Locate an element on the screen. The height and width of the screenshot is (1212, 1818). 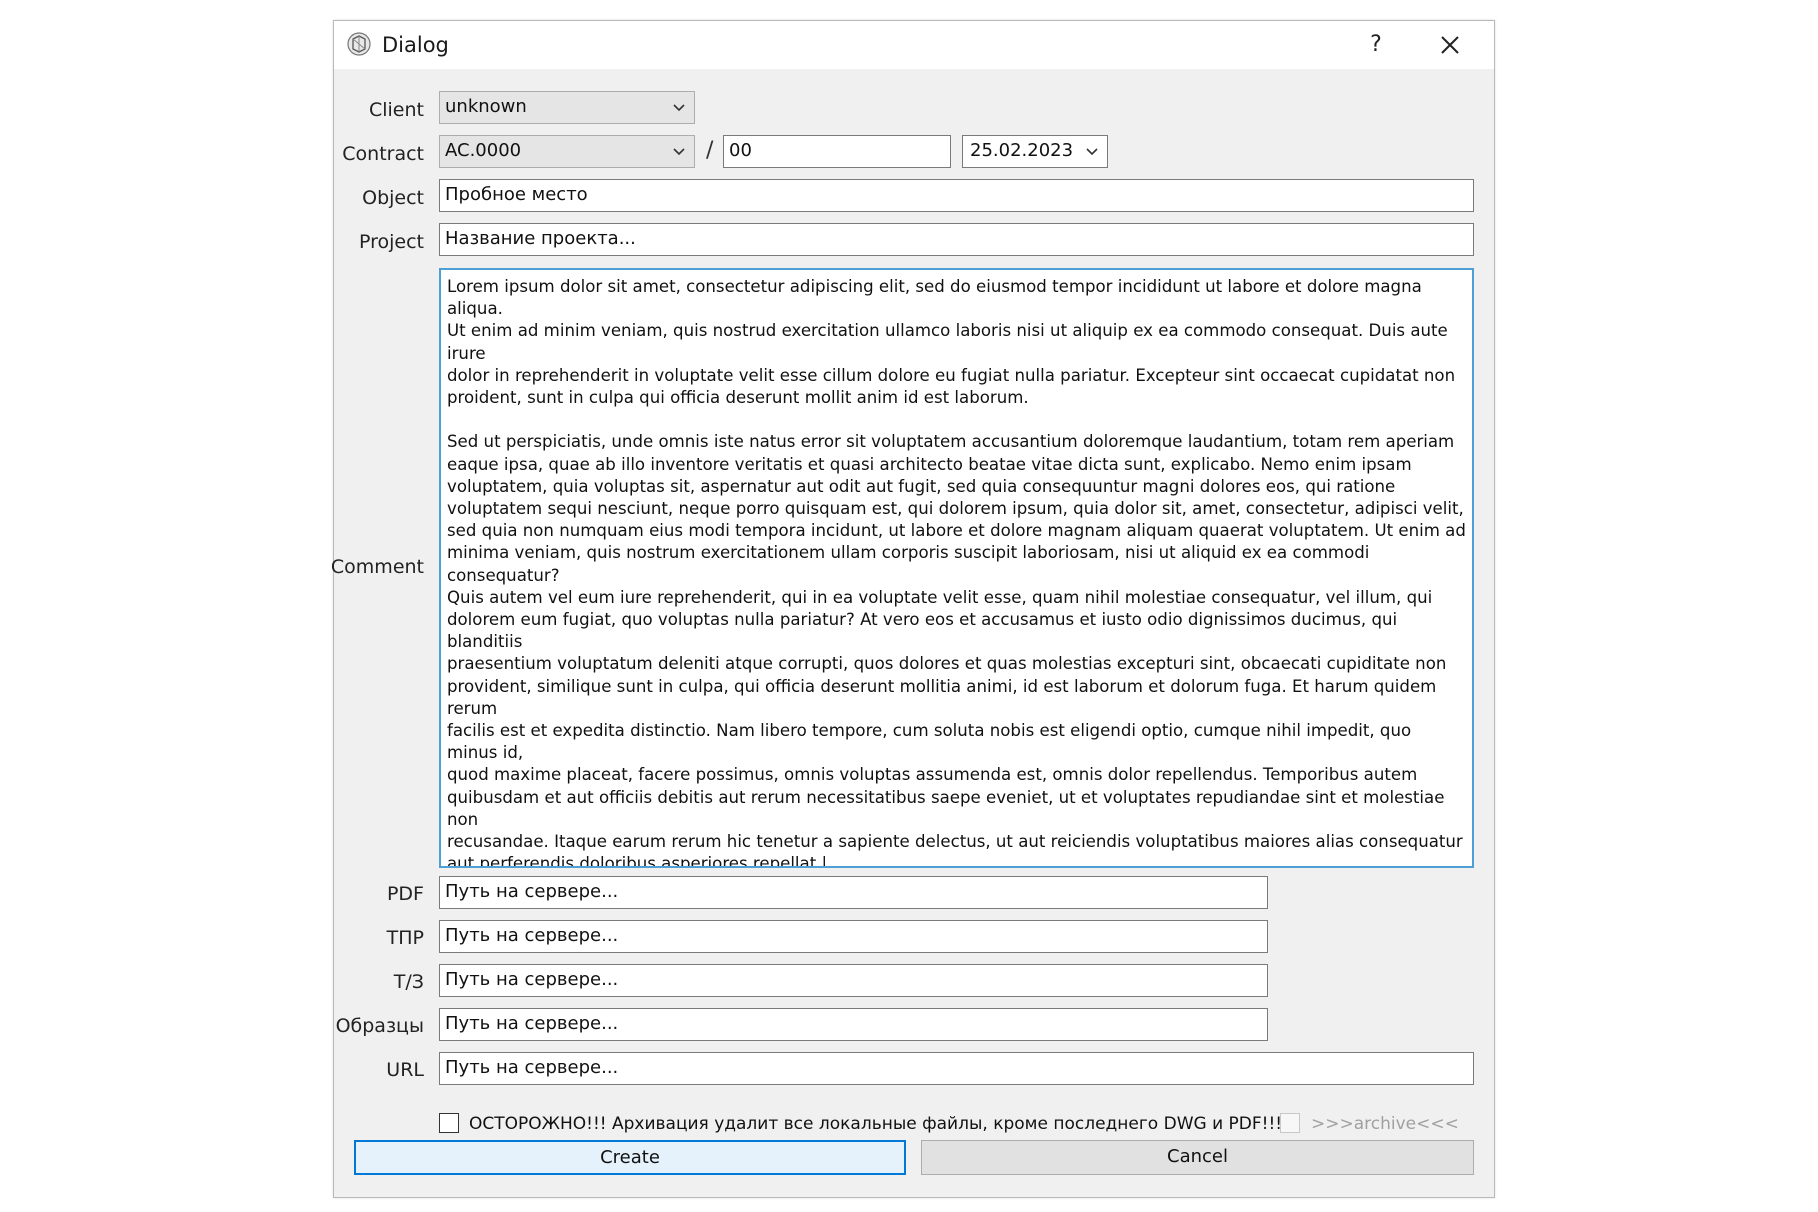
object-input: Пробное место is located at coordinates (956, 195).